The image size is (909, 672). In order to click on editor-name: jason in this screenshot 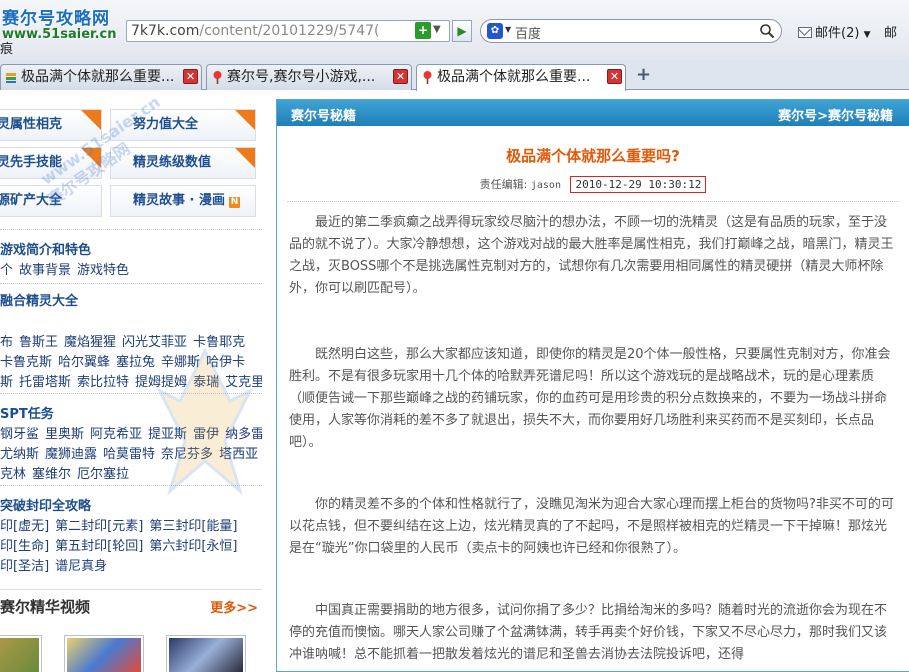, I will do `click(545, 185)`.